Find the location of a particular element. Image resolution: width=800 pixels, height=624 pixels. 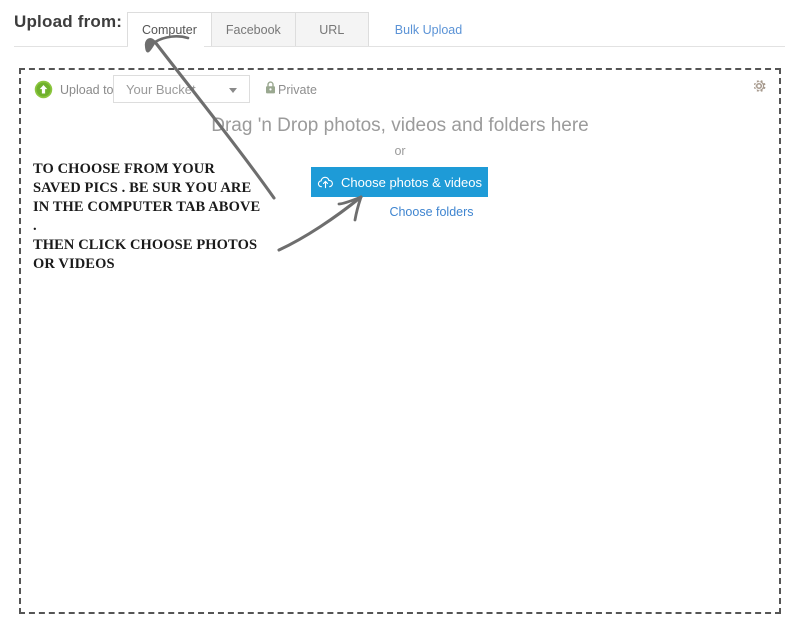

annotation-line: SAVED PICS . BE SUR YOU ARE is located at coordinates (142, 188).